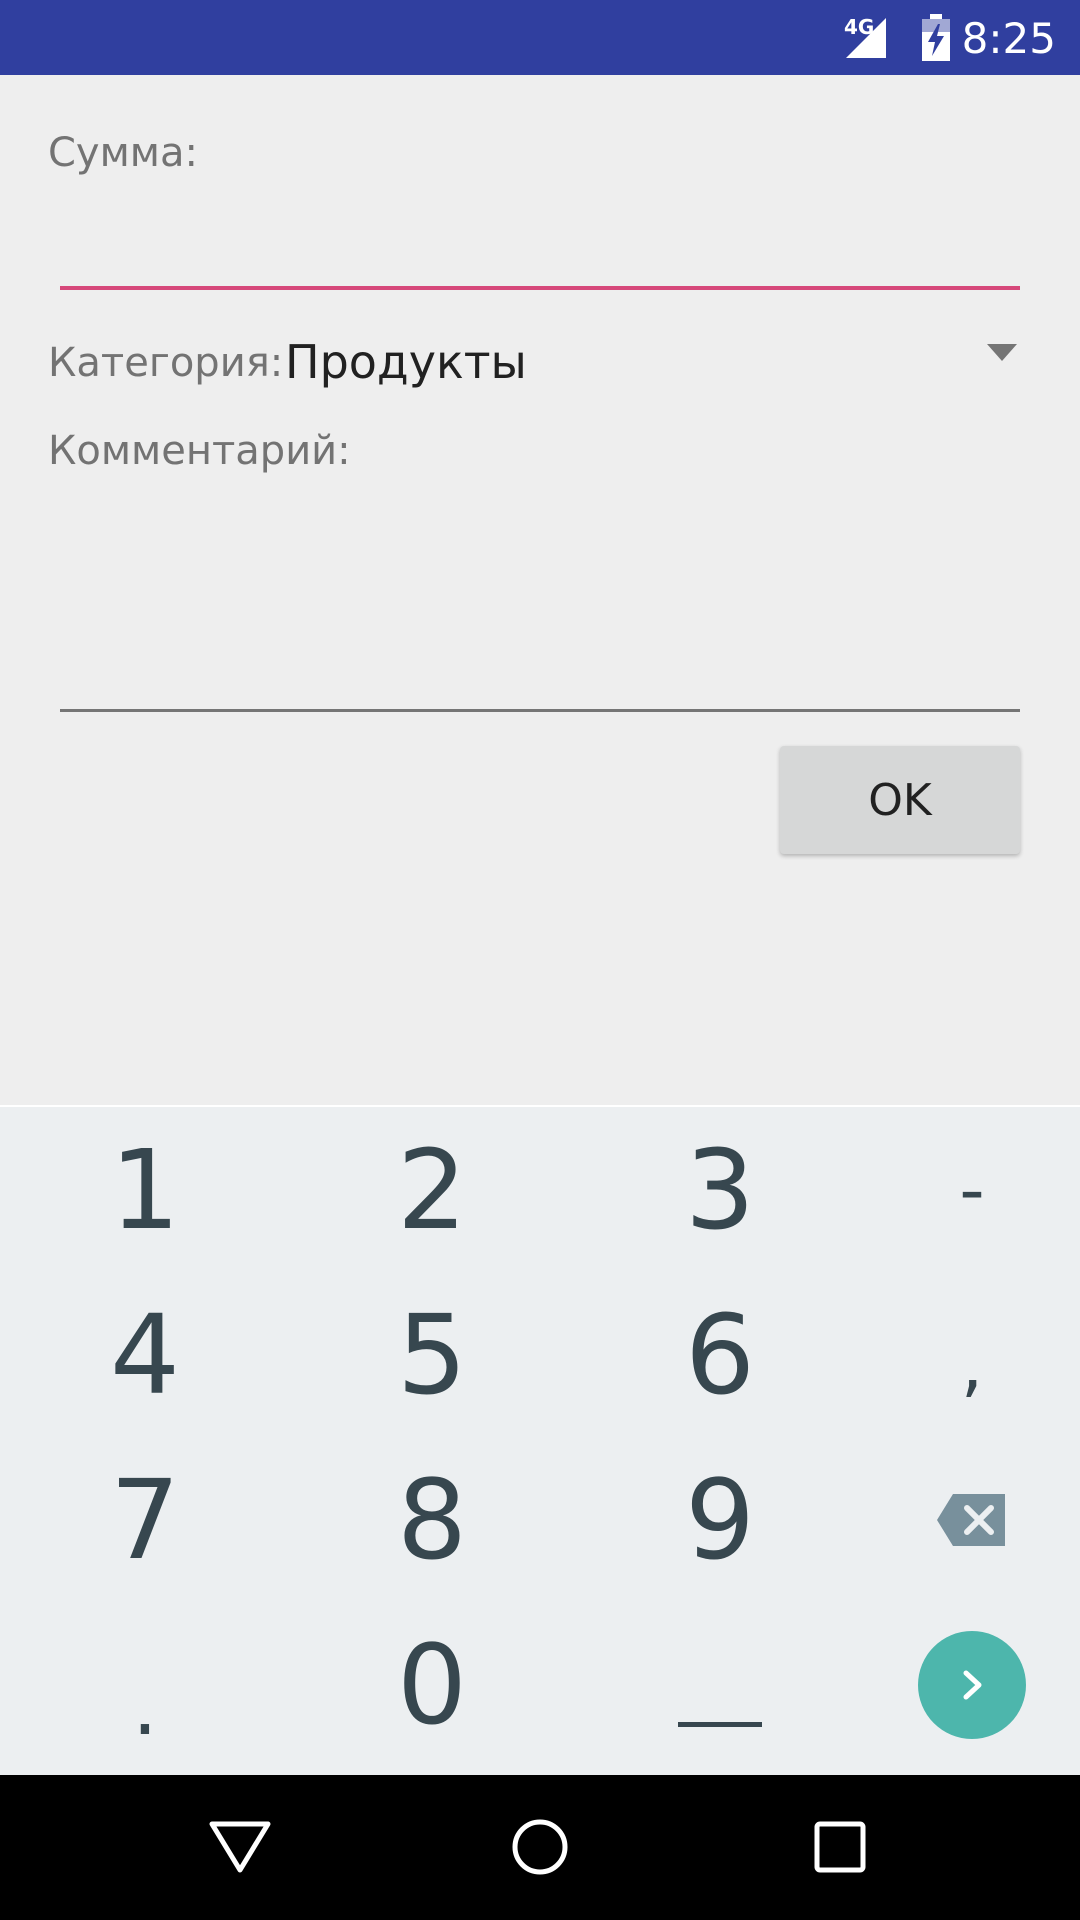 This screenshot has width=1080, height=1920. What do you see at coordinates (540, 596) in the screenshot?
I see `comment-input` at bounding box center [540, 596].